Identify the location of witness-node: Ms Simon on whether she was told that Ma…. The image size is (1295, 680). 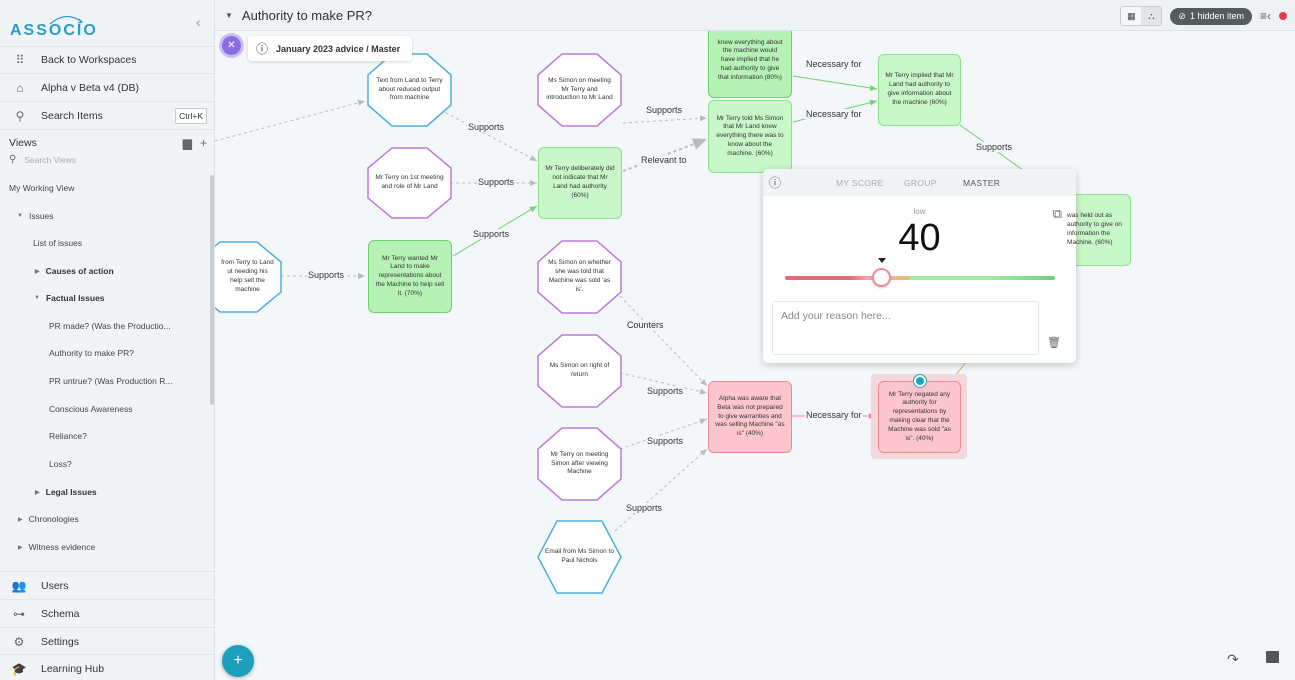
(579, 277).